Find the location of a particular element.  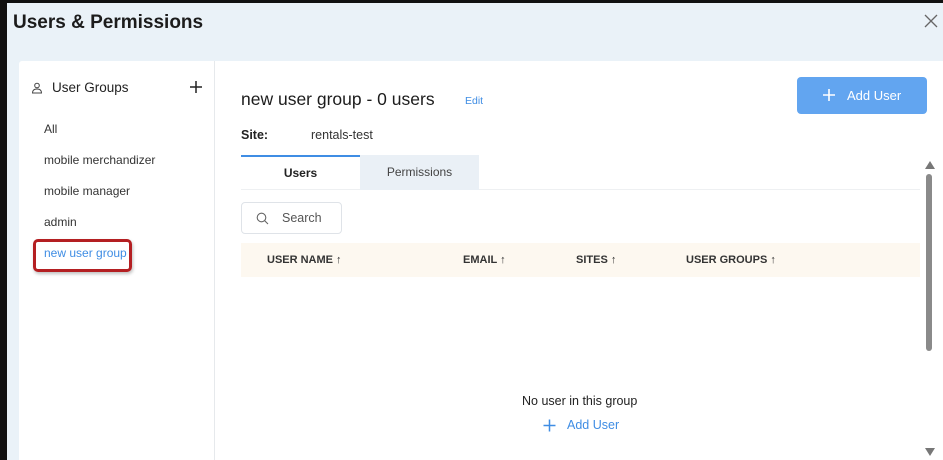

column-email: EMAIL ↑ is located at coordinates (484, 260).